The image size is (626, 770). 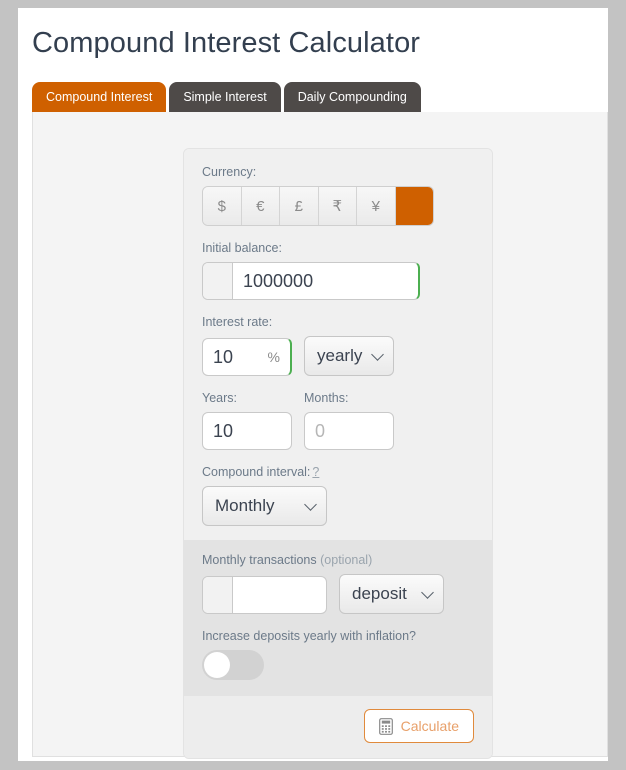 I want to click on monthly-transactions-label: Monthly transactions (optional), so click(x=338, y=560).